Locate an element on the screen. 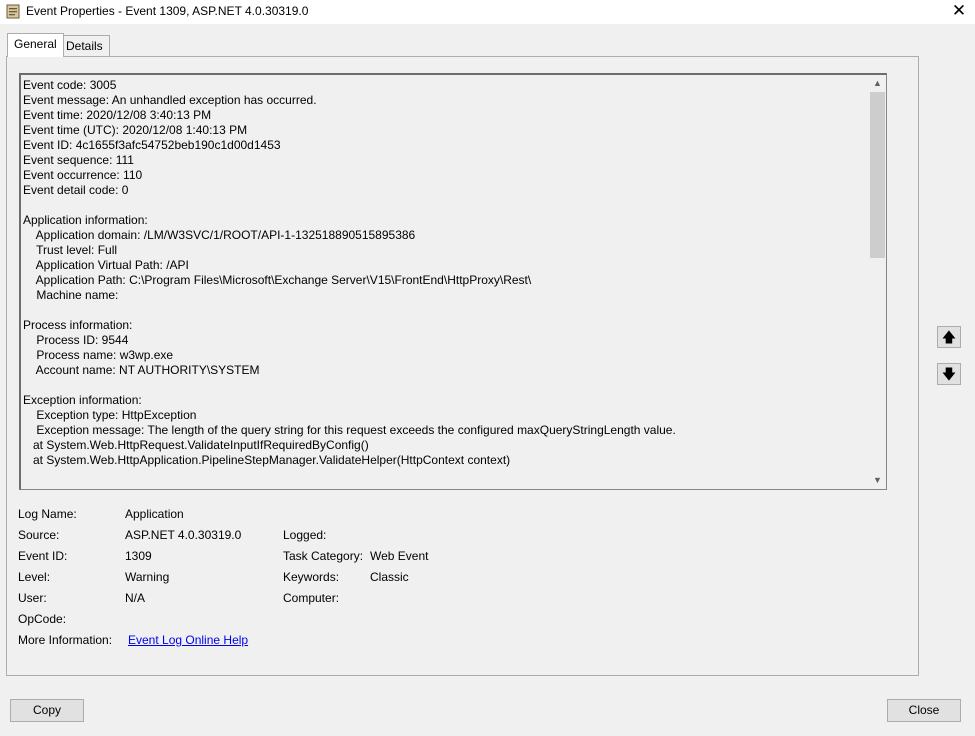  keywords-label: Keywords: is located at coordinates (311, 577).